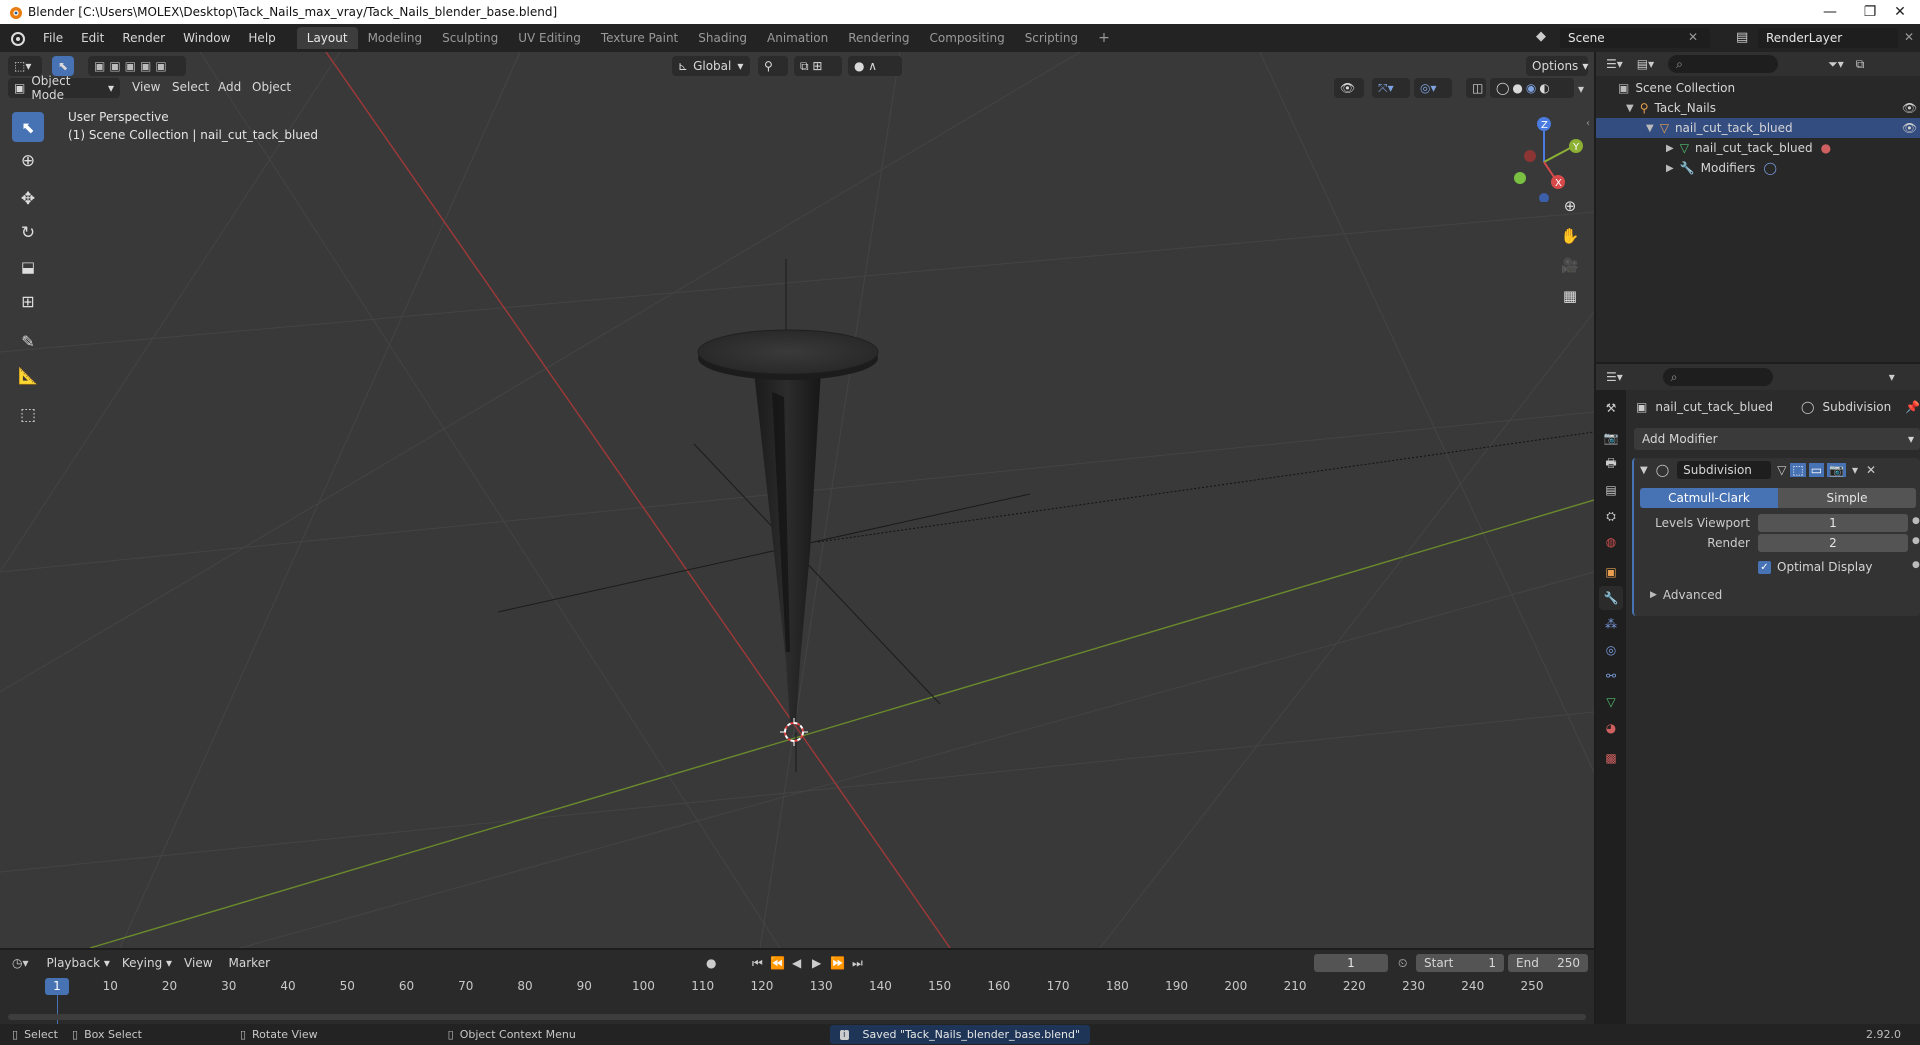 Image resolution: width=1920 pixels, height=1045 pixels. I want to click on tab-uv-editing: UV Editing, so click(549, 38).